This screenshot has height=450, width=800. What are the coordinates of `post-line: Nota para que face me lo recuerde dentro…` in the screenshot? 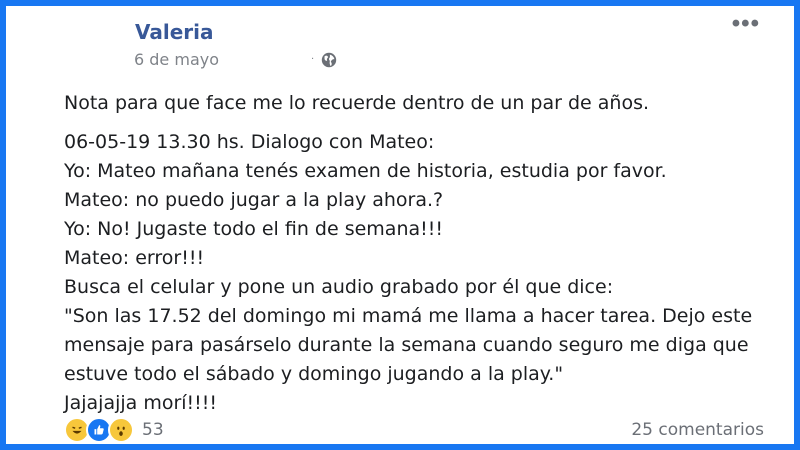 It's located at (357, 103).